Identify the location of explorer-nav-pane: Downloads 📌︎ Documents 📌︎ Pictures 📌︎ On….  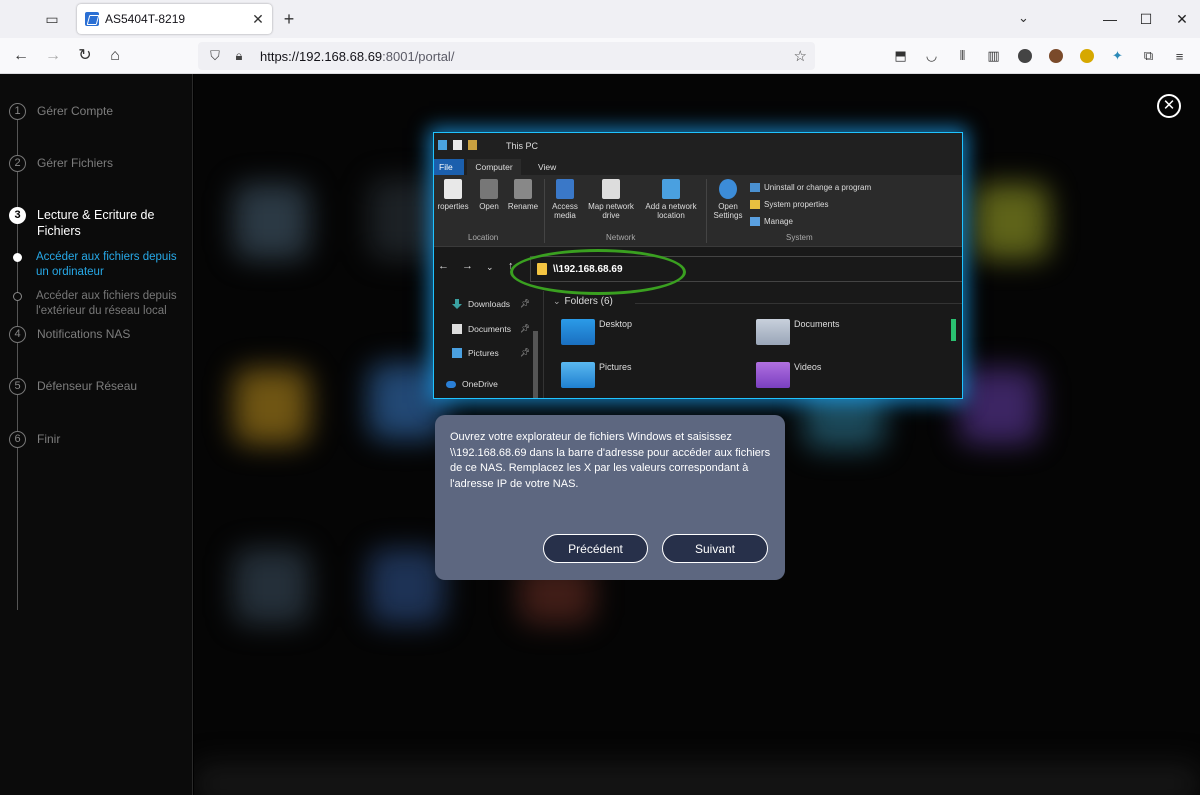
(489, 344).